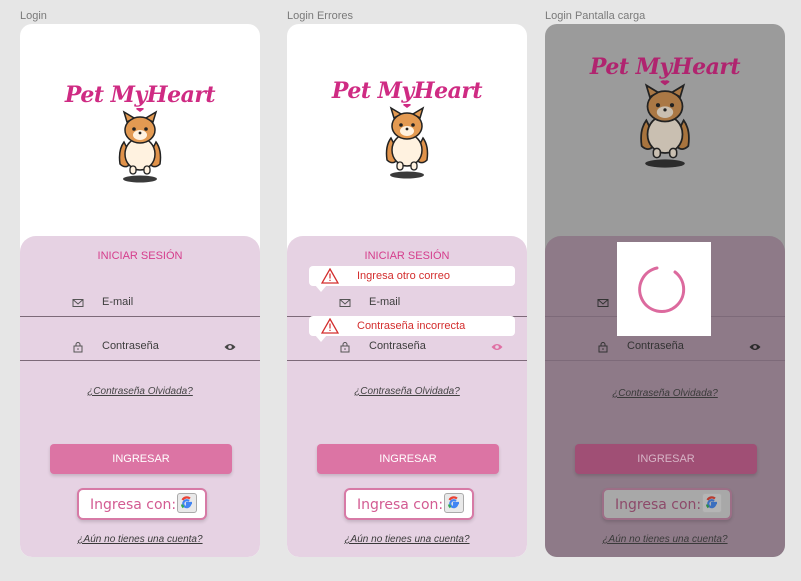 This screenshot has width=801, height=581. I want to click on email-error-tooltip: Ingresa otro correo, so click(412, 279).